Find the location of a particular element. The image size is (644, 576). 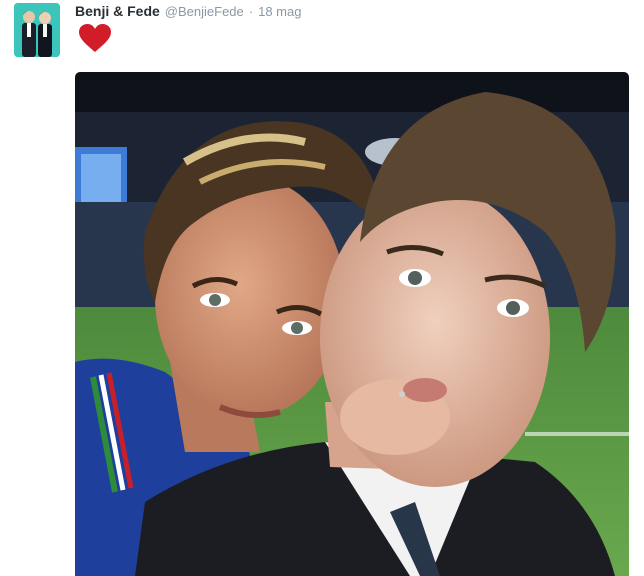

heart-emoji-icon is located at coordinates (95, 38).